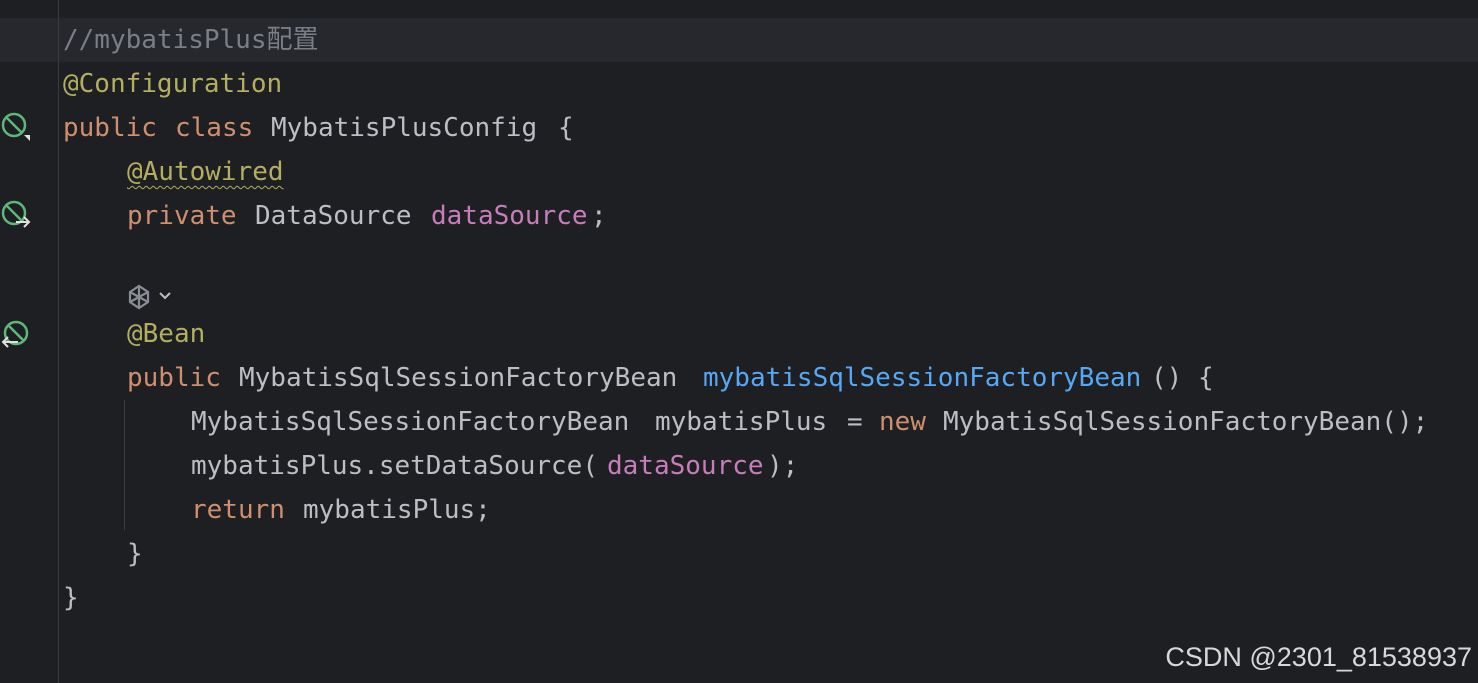 The height and width of the screenshot is (683, 1478). I want to click on code-line-3: public class MybatisPlusConfig {, so click(287, 128).